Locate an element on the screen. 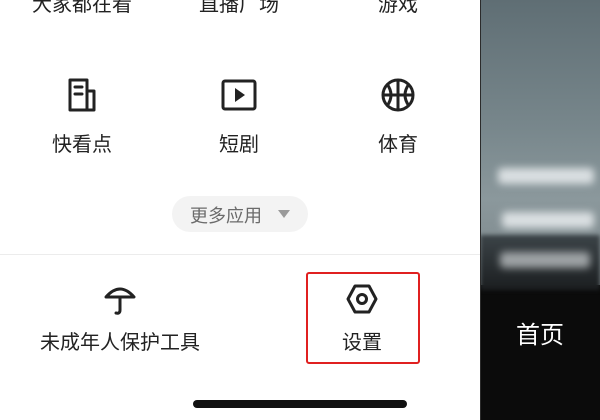 The image size is (600, 420). panel-edge is located at coordinates (480, 210).